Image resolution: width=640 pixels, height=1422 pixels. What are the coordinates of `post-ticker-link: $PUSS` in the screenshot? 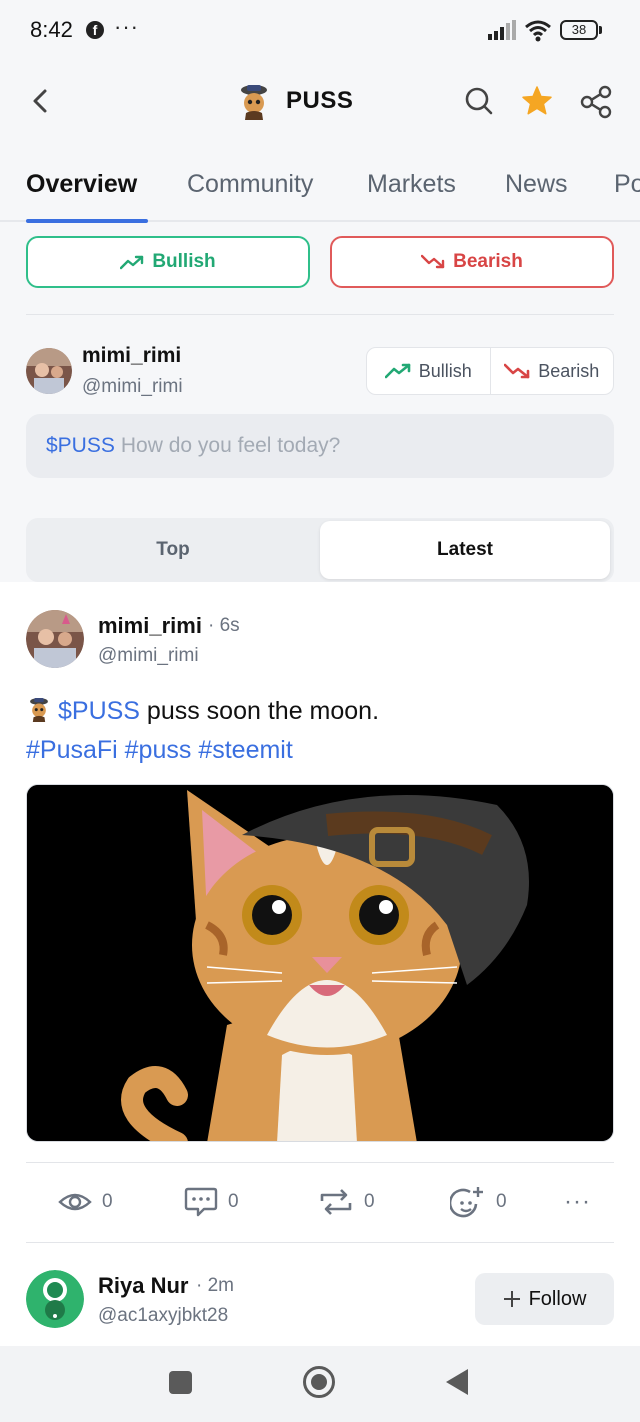 It's located at (99, 711).